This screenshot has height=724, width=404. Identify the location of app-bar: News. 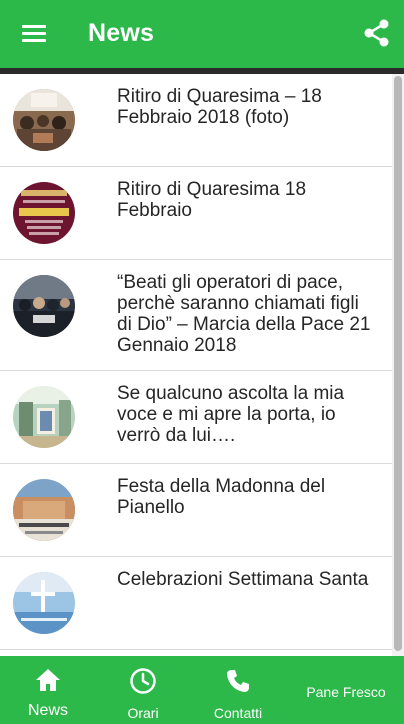
(202, 34).